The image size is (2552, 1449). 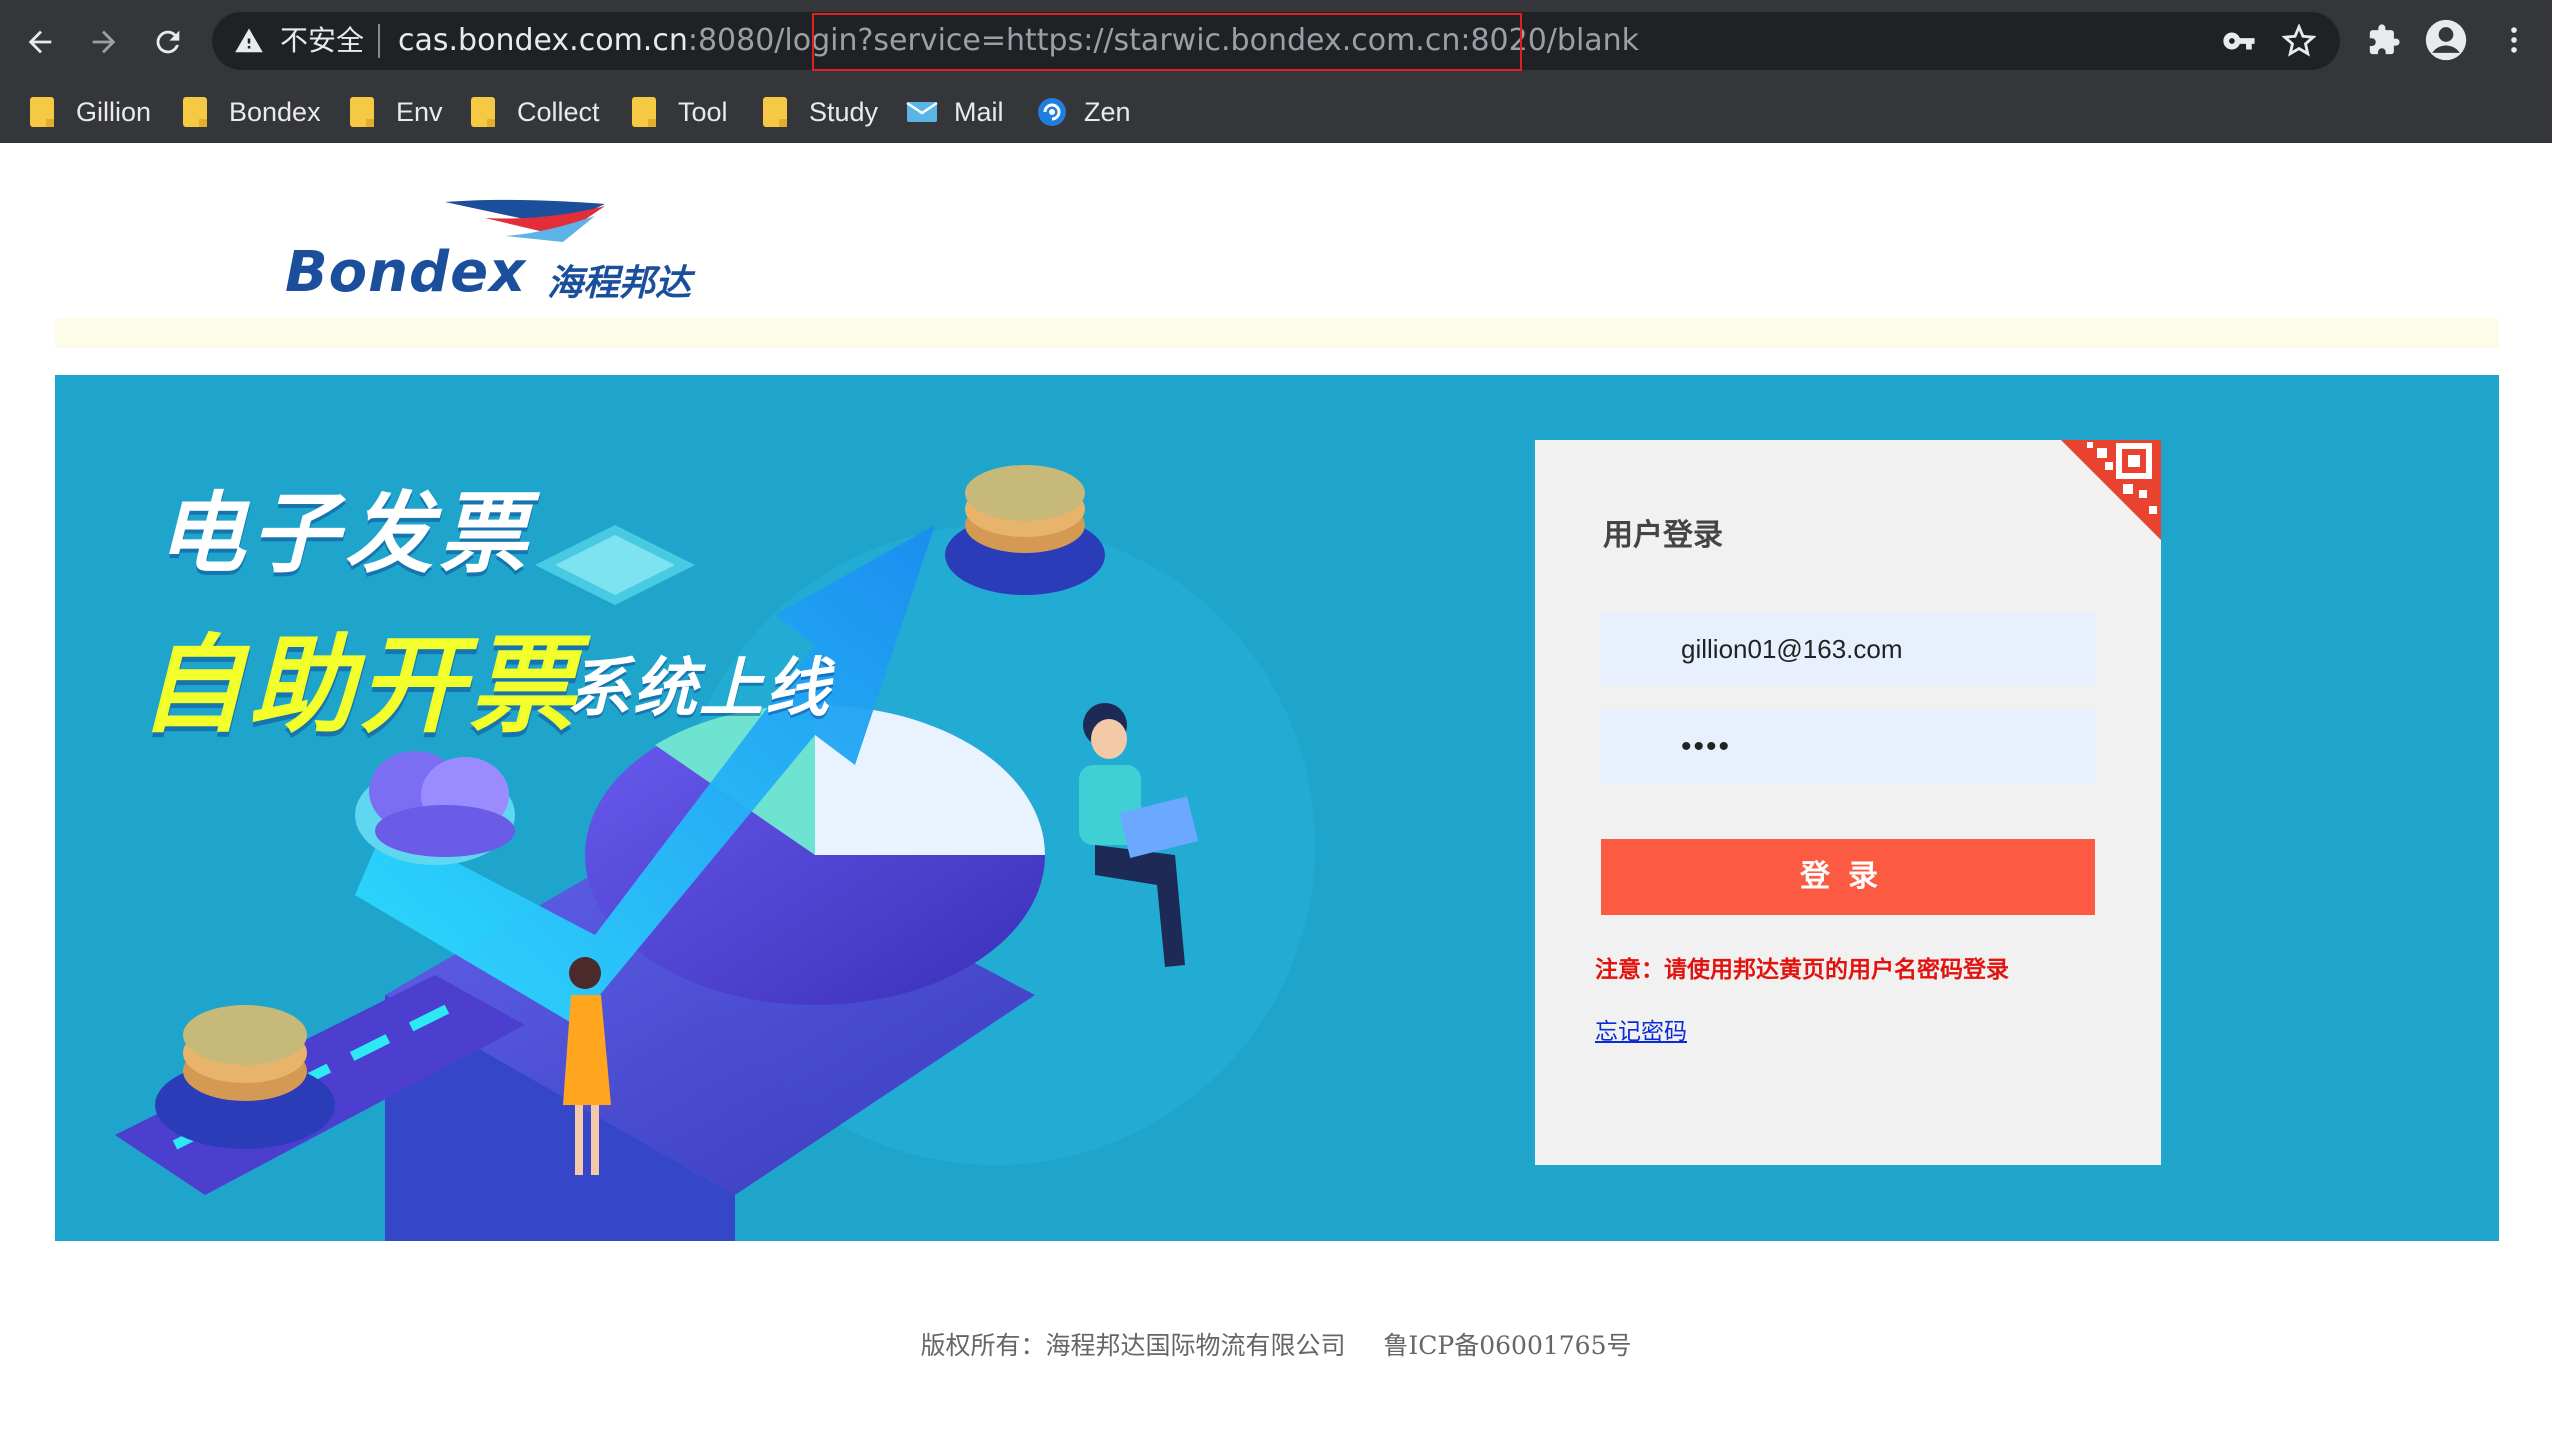 What do you see at coordinates (419, 111) in the screenshot?
I see `bookmark-label: Env` at bounding box center [419, 111].